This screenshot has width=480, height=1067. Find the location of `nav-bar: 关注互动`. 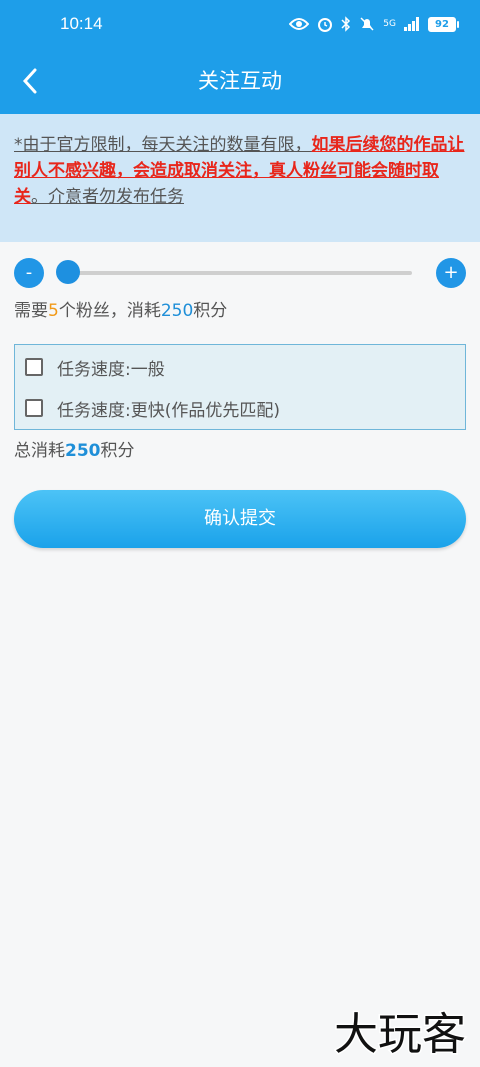

nav-bar: 关注互动 is located at coordinates (240, 81).